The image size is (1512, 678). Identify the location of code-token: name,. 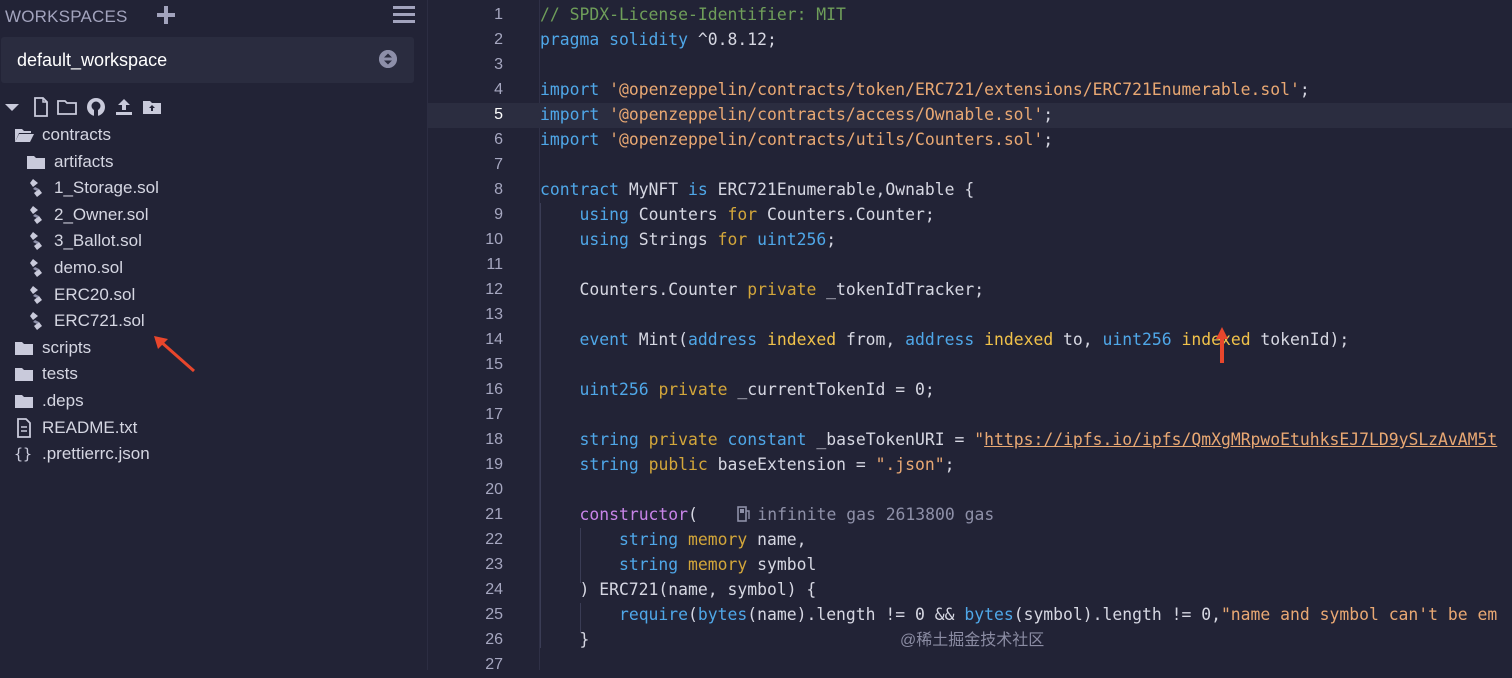
(777, 539).